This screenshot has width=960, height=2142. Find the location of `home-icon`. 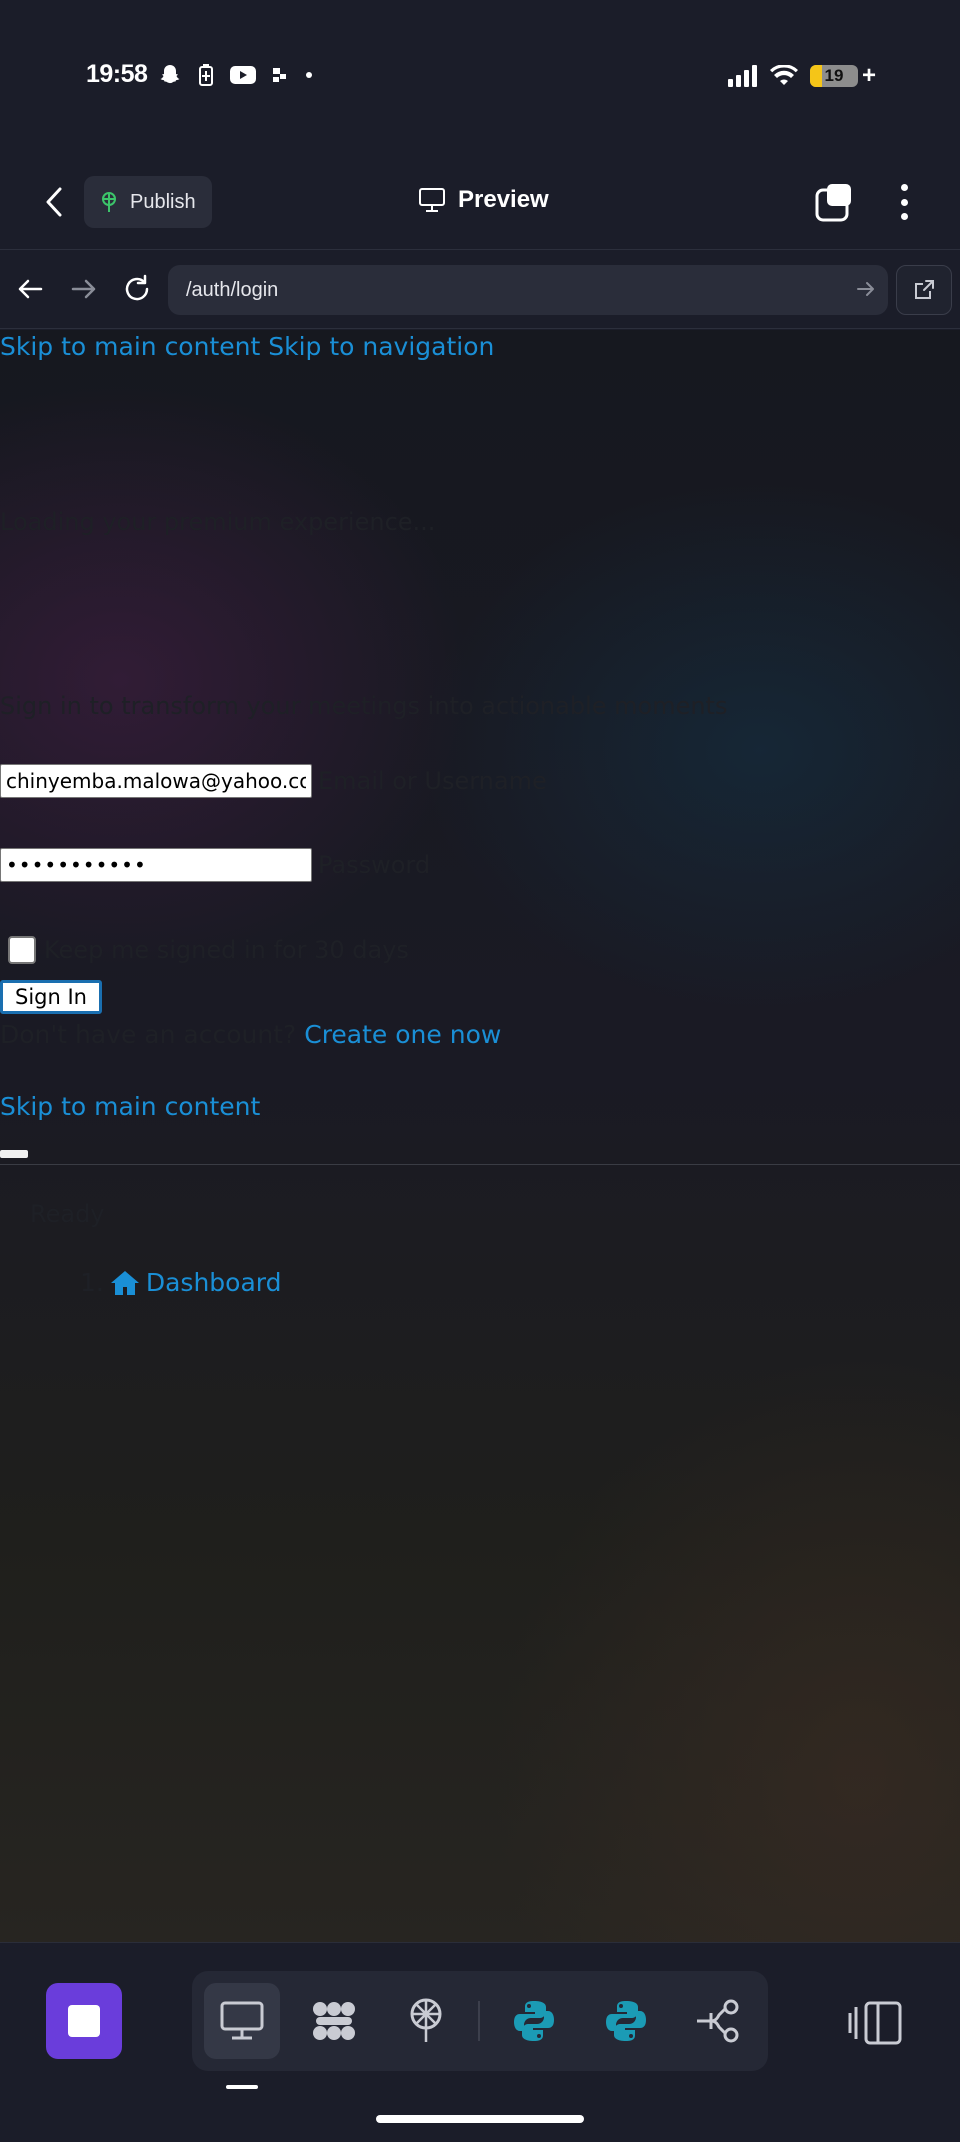

home-icon is located at coordinates (124, 1282).